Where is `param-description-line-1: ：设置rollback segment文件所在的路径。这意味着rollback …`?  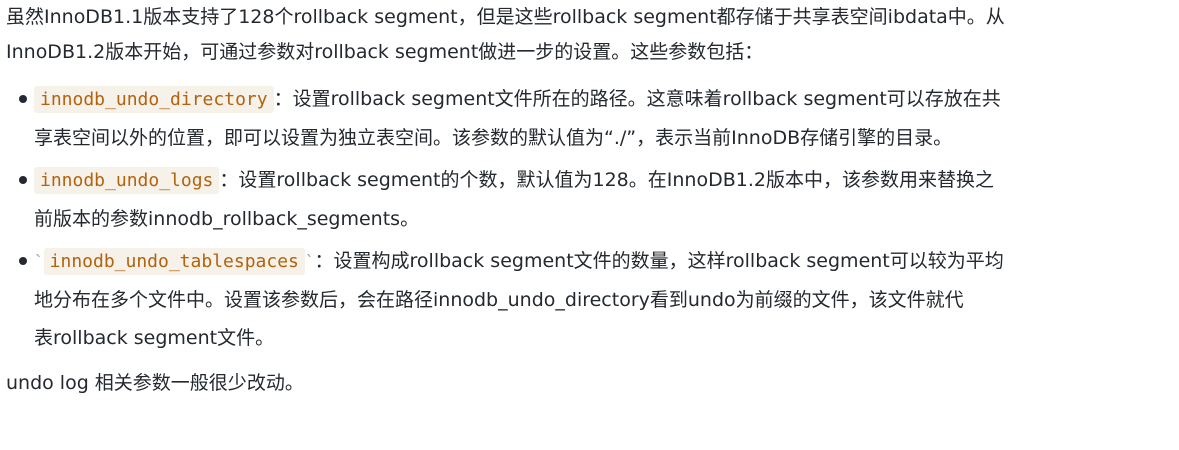
param-description-line-1: ：设置rollback segment文件所在的路径。这意味着rollback … is located at coordinates (637, 99).